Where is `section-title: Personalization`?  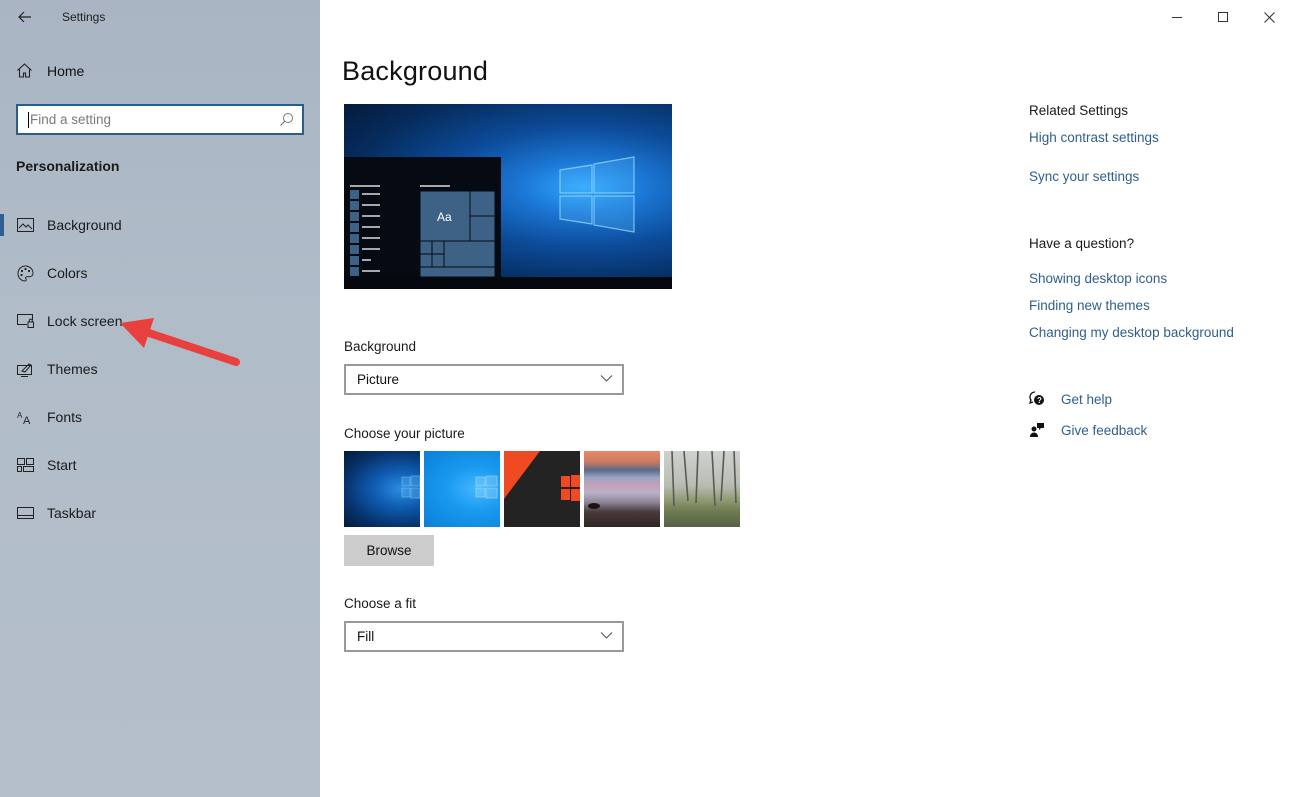 section-title: Personalization is located at coordinates (68, 166).